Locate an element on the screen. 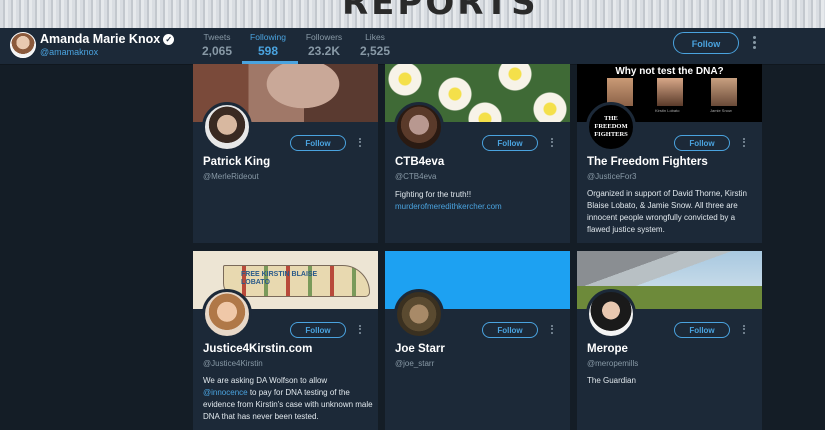 This screenshot has width=825, height=430. profile-avatar is located at coordinates (23, 45).